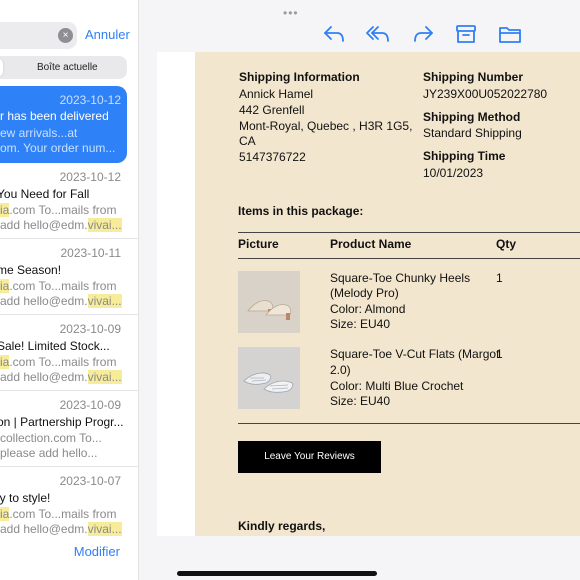  I want to click on archive-icon, so click(466, 34).